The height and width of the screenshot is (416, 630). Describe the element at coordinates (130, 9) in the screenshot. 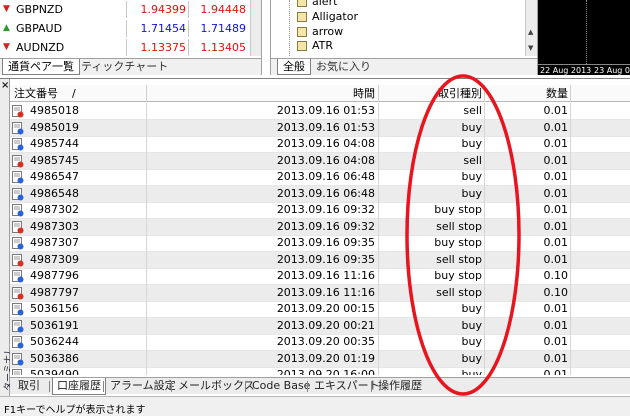

I see `market-watch-row: ▼ GBPNZD 1.94399 1.94448` at that location.